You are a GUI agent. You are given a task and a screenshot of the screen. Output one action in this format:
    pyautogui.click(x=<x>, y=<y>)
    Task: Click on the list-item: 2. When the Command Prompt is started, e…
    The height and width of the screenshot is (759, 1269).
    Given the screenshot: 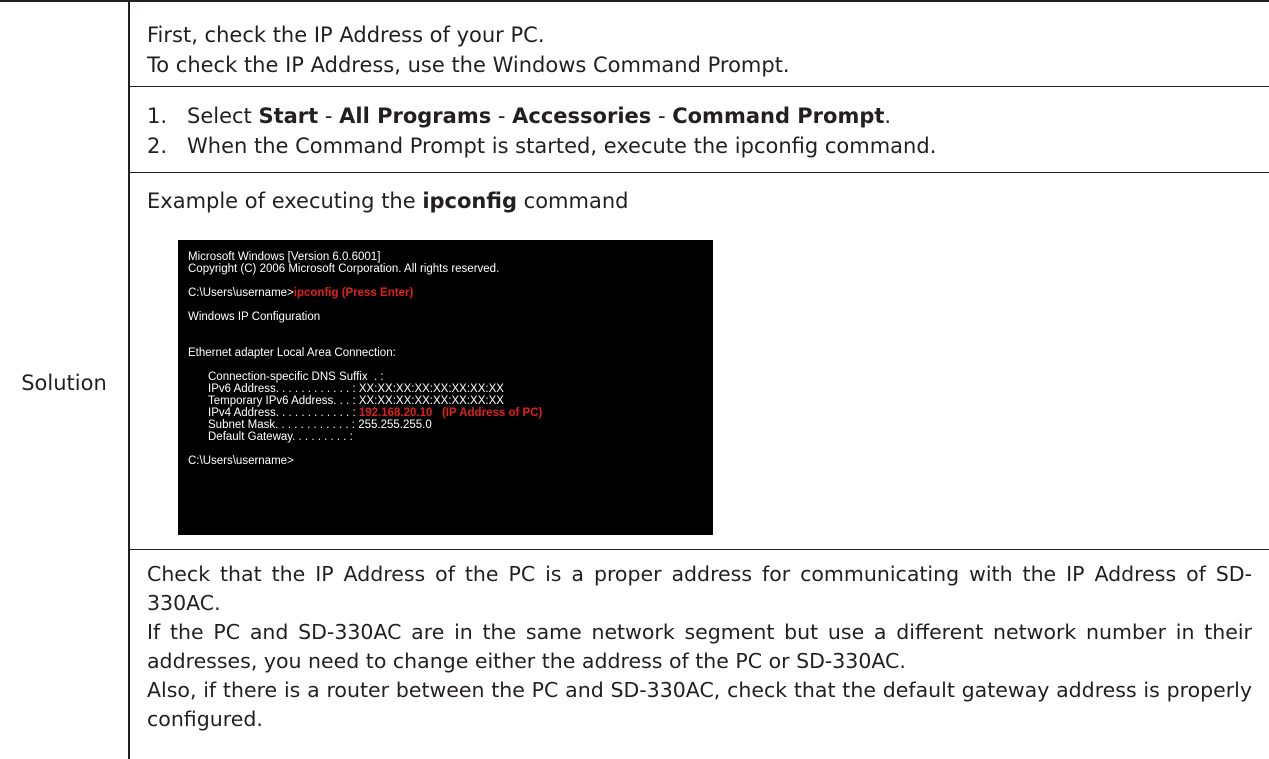 What is the action you would take?
    pyautogui.click(x=703, y=146)
    